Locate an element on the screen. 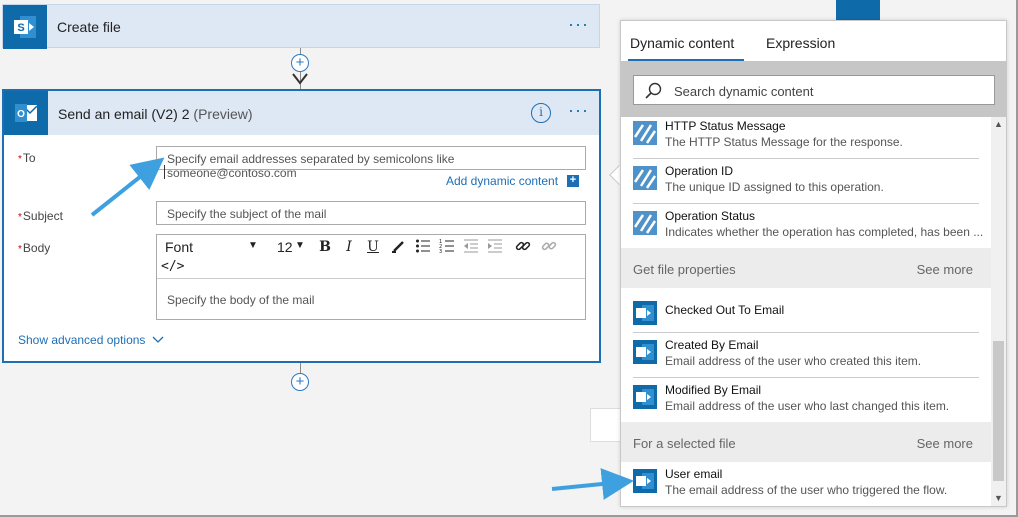 Image resolution: width=1018 pixels, height=517 pixels. annotation-arrow-to-field is located at coordinates (127, 187).